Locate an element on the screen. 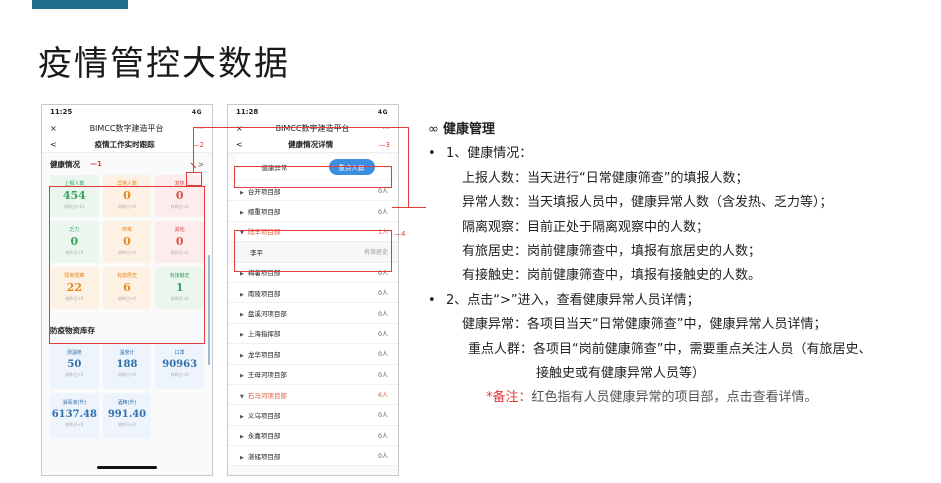 The image size is (941, 483). row-left: ▶ 湛储项目部 is located at coordinates (260, 456).